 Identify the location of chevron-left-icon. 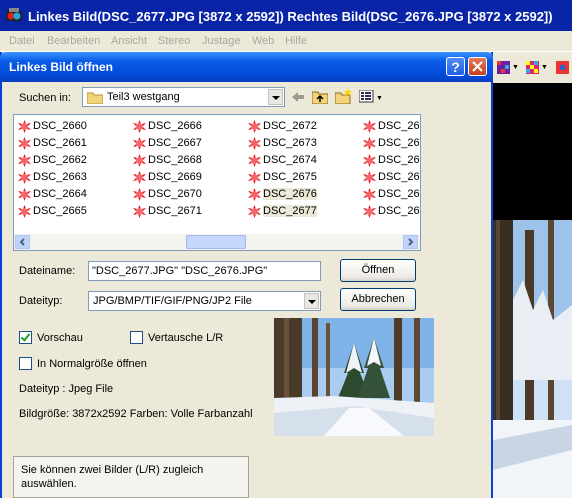
(22, 242).